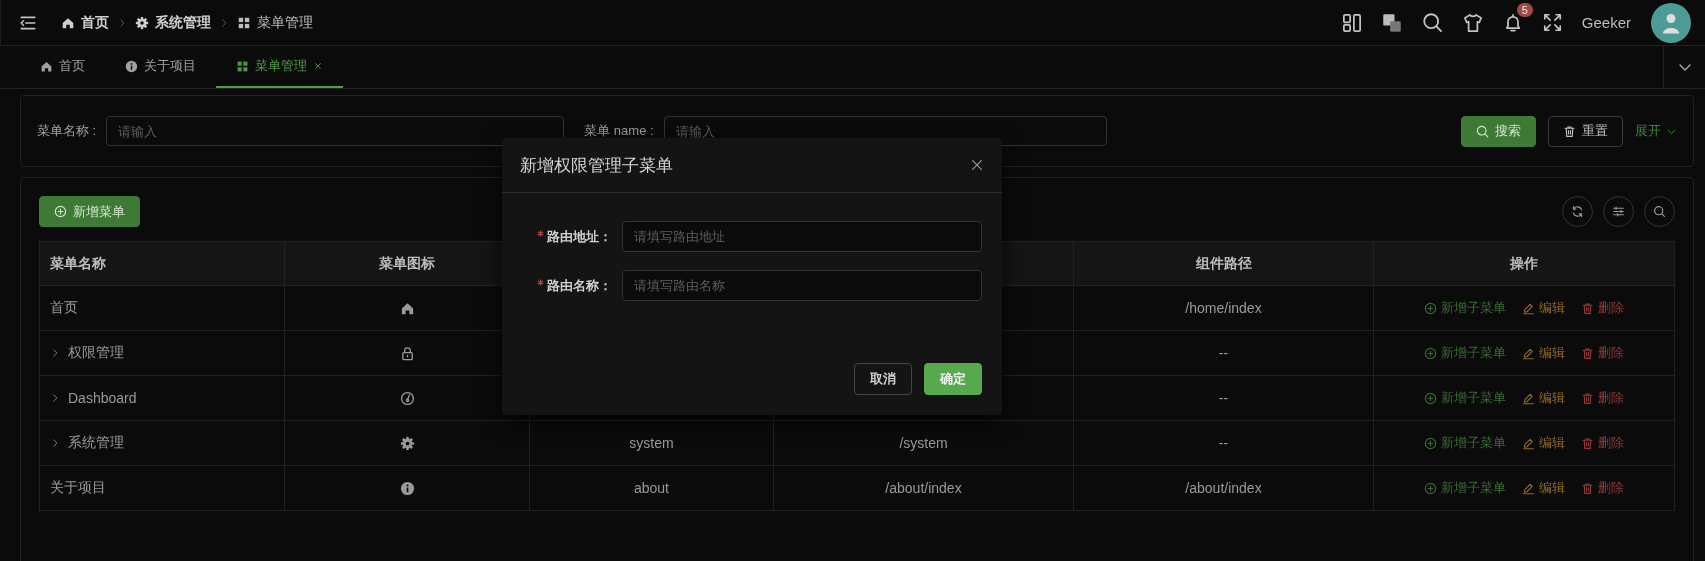 The width and height of the screenshot is (1705, 561). I want to click on table-cell: system, so click(651, 443).